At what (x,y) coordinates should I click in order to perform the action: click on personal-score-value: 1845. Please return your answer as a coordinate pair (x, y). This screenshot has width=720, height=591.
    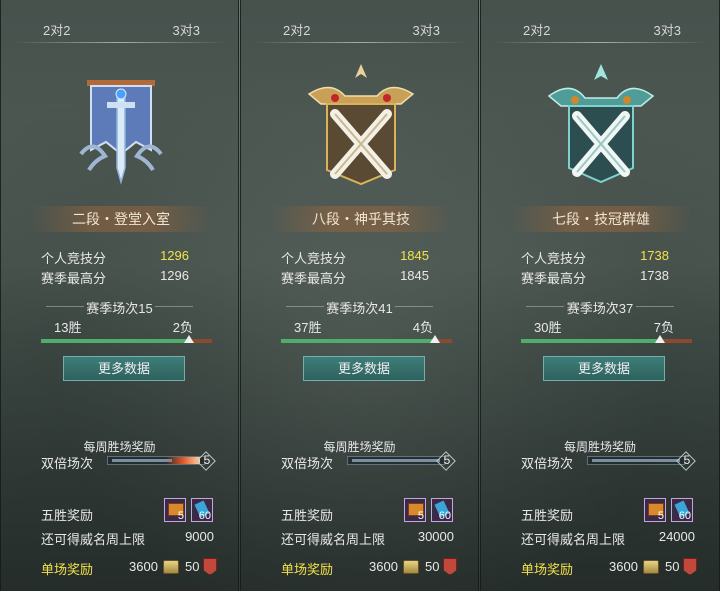
    Looking at the image, I should click on (414, 255).